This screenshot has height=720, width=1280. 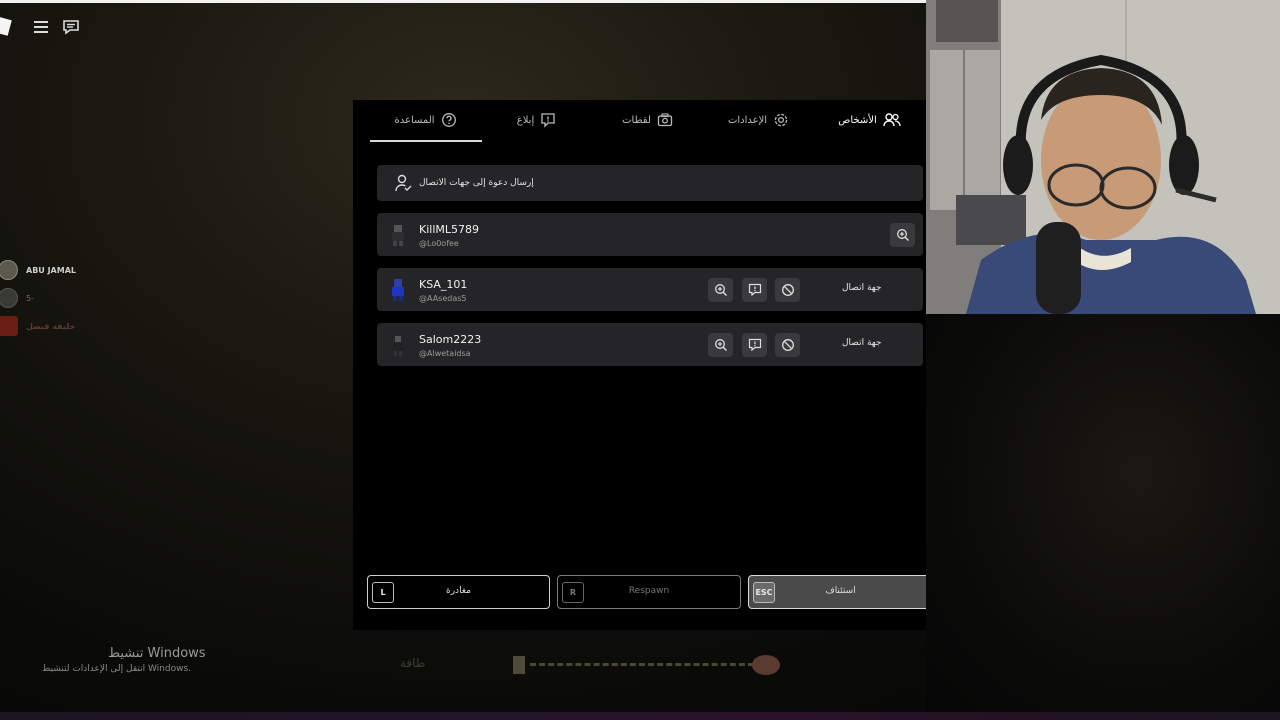 What do you see at coordinates (403, 183) in the screenshot?
I see `add-friend-icon` at bounding box center [403, 183].